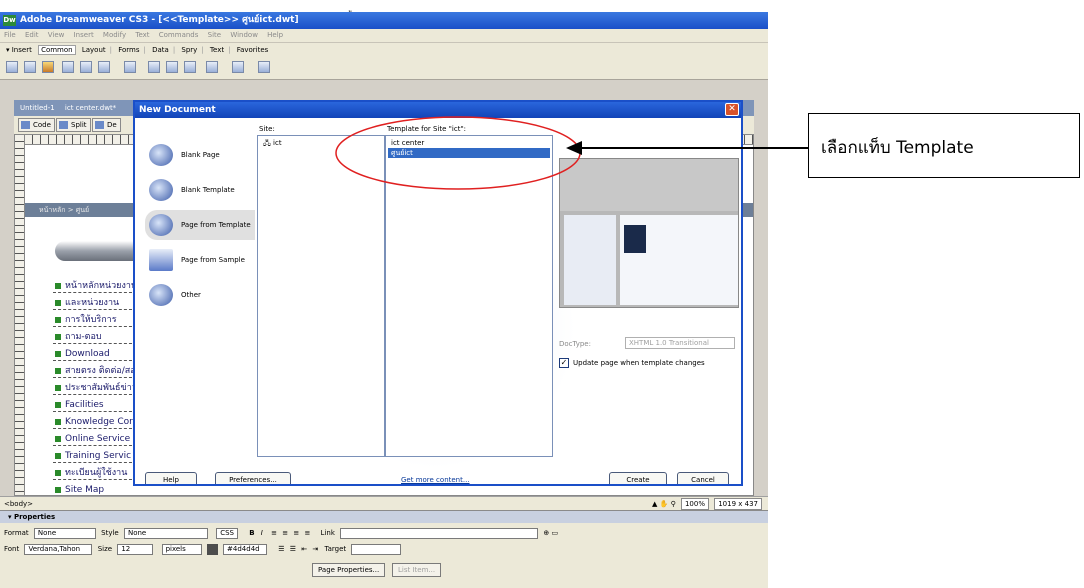  I want to click on callout-arrowhead, so click(574, 148).